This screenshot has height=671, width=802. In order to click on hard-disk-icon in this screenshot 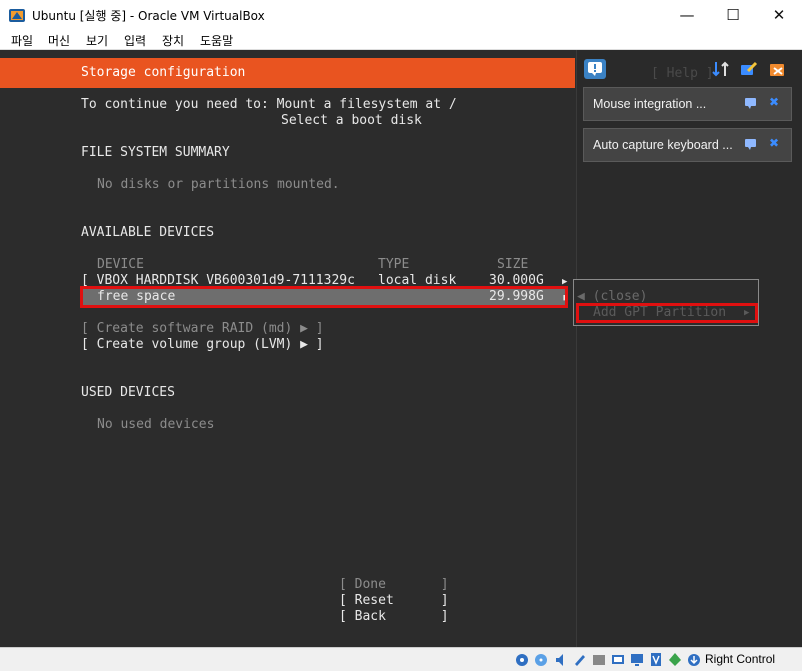, I will do `click(522, 659)`.